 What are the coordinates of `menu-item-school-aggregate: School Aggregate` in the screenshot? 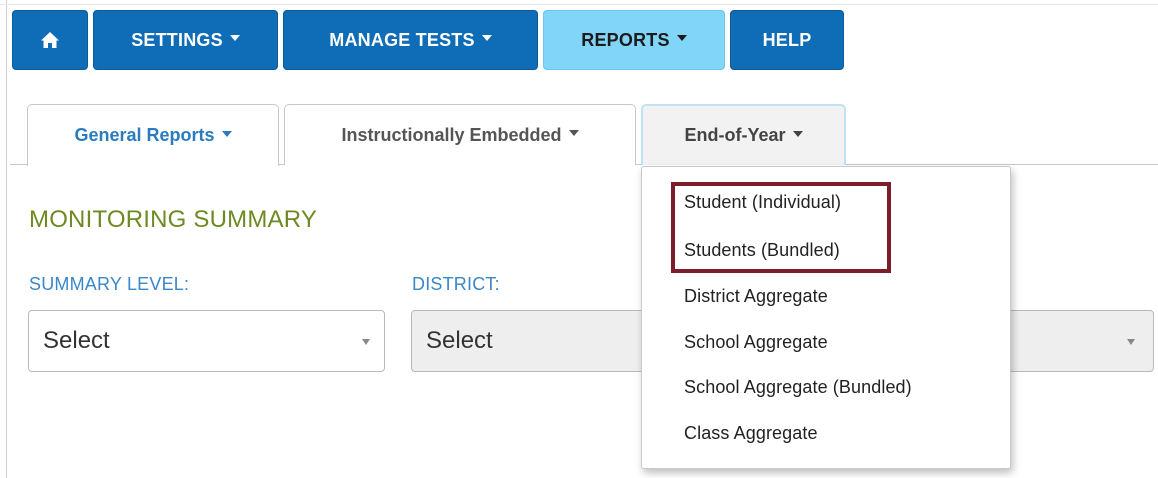 It's located at (756, 342).